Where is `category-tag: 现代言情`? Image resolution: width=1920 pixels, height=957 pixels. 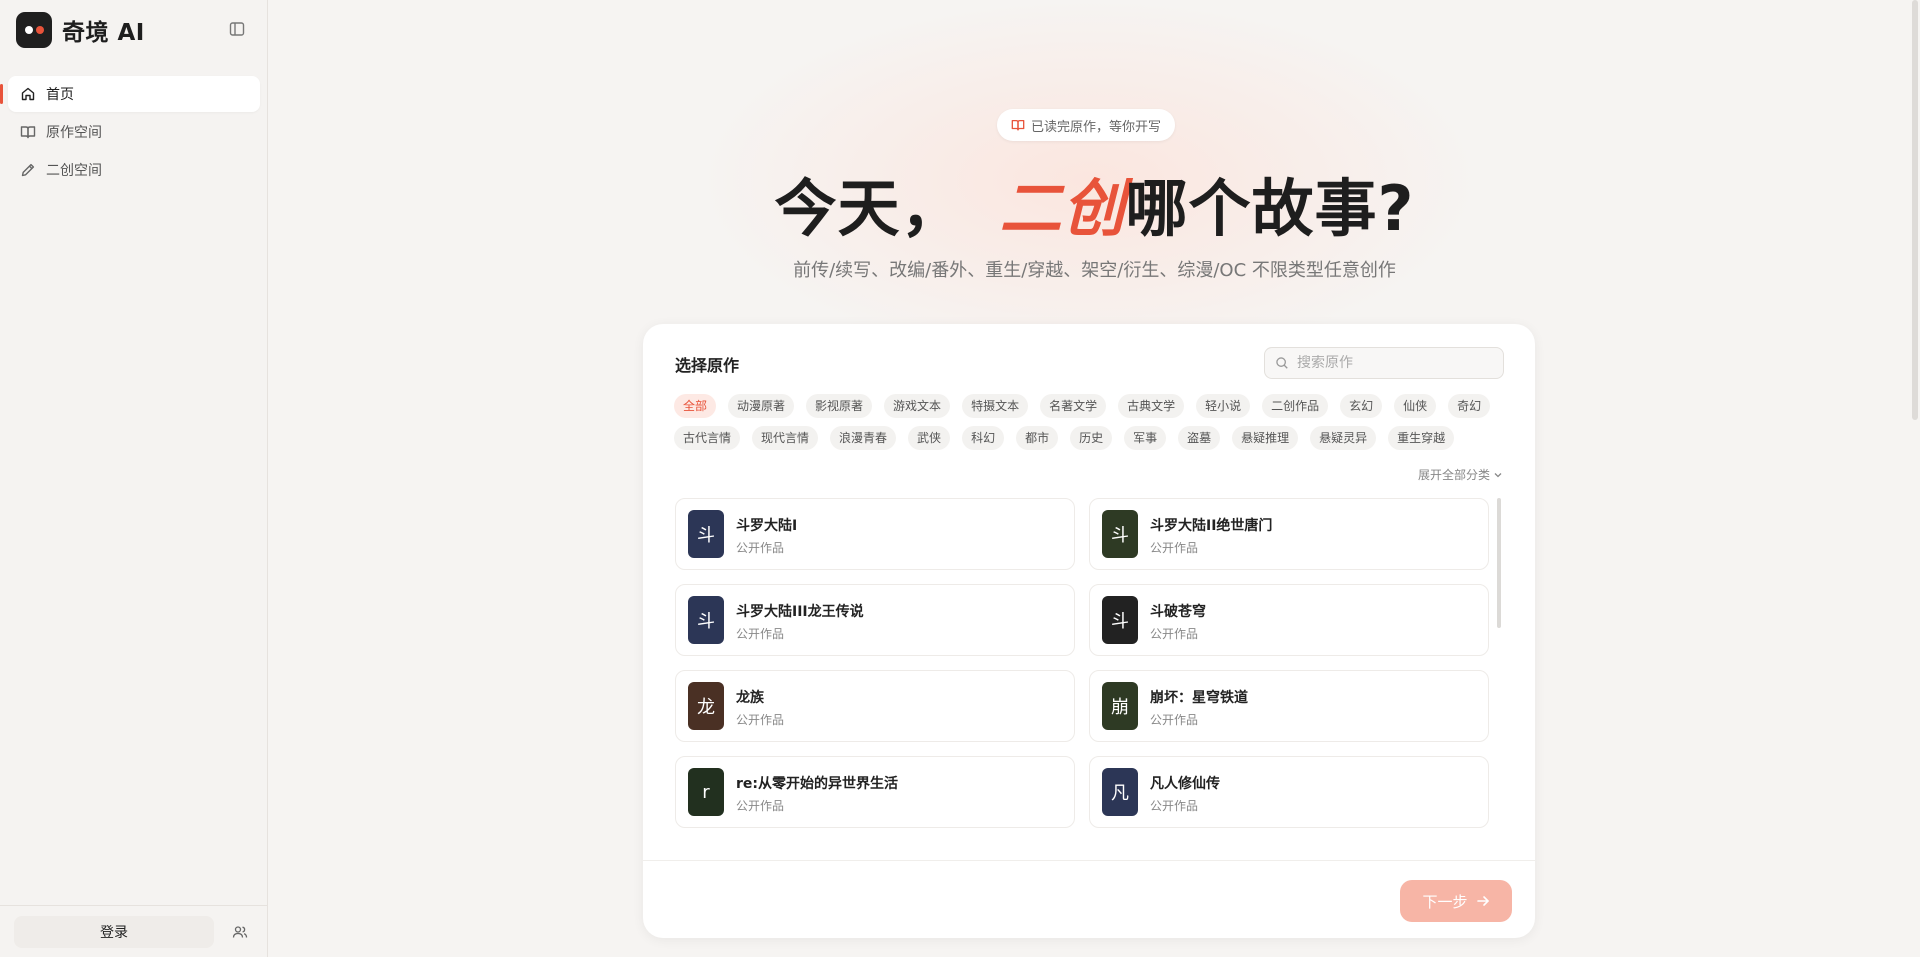
category-tag: 现代言情 is located at coordinates (785, 438).